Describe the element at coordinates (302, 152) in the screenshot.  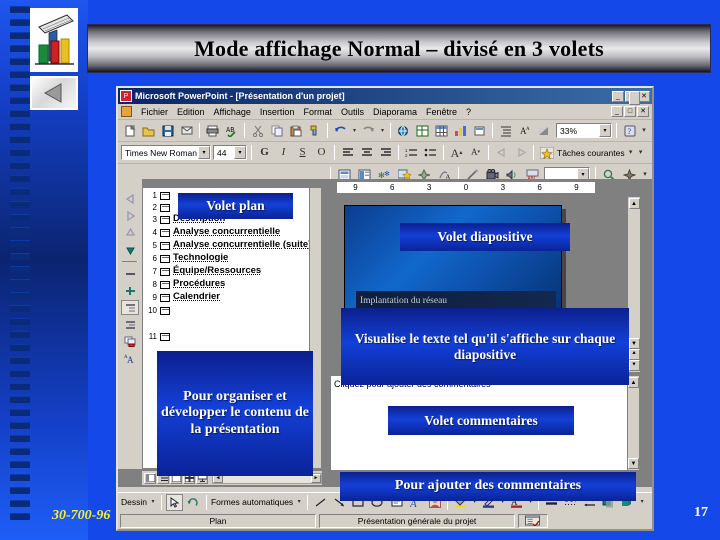
I see `underline-button: S` at that location.